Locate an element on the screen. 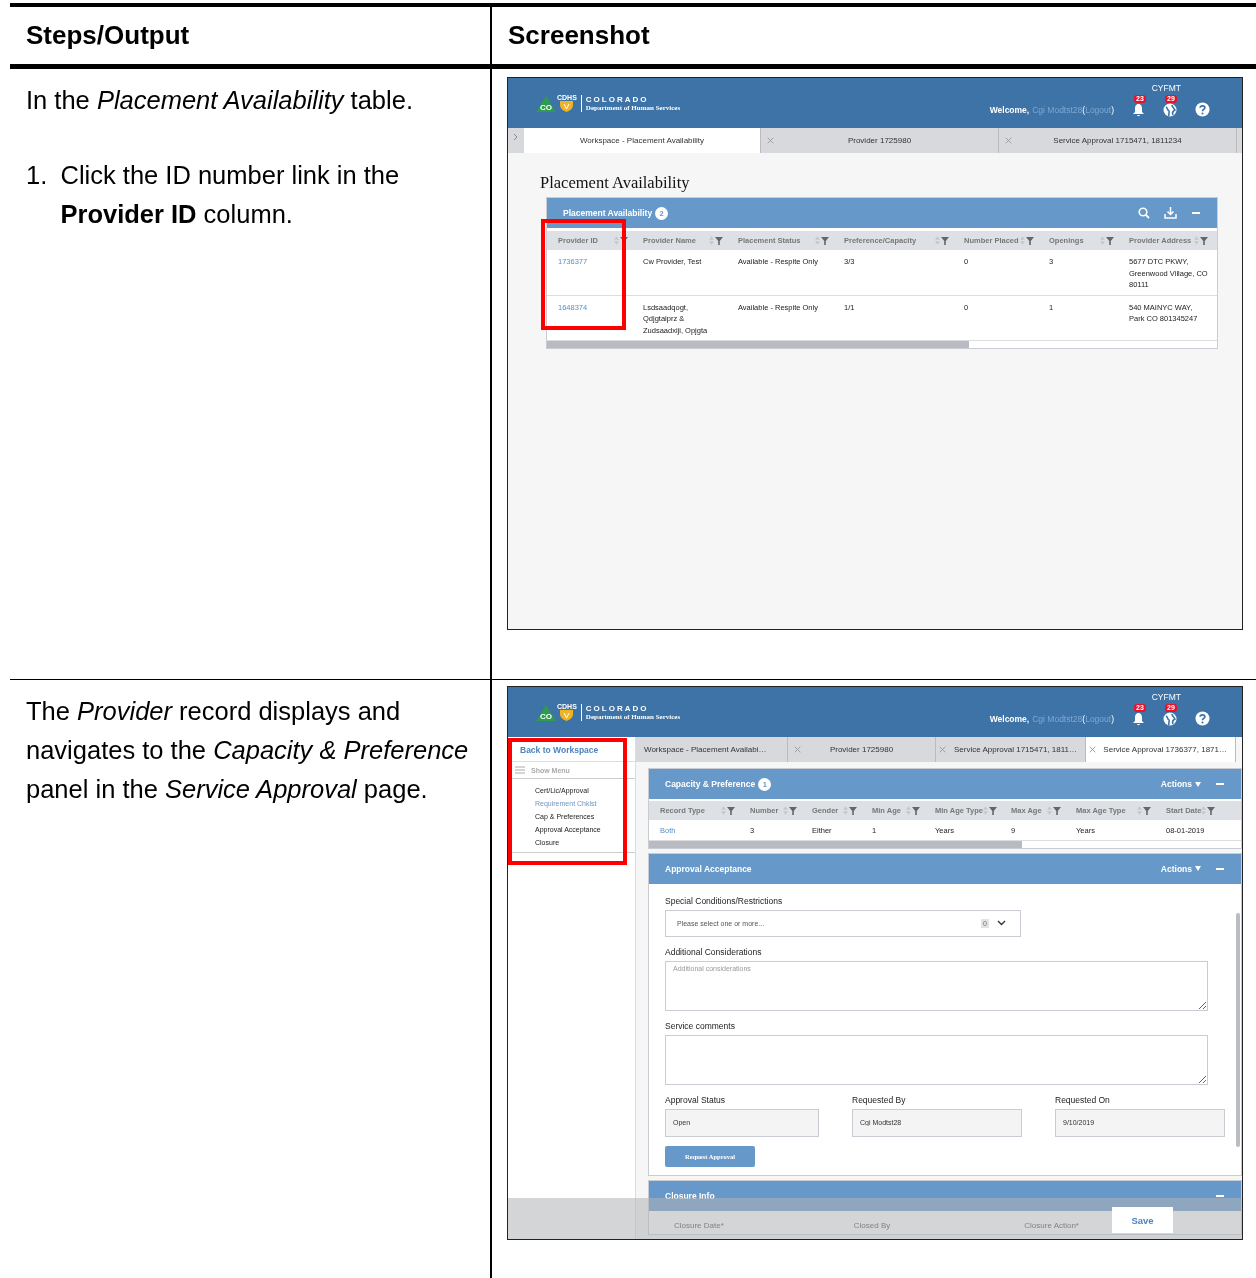  field-label: Additional Considerations is located at coordinates (714, 951).